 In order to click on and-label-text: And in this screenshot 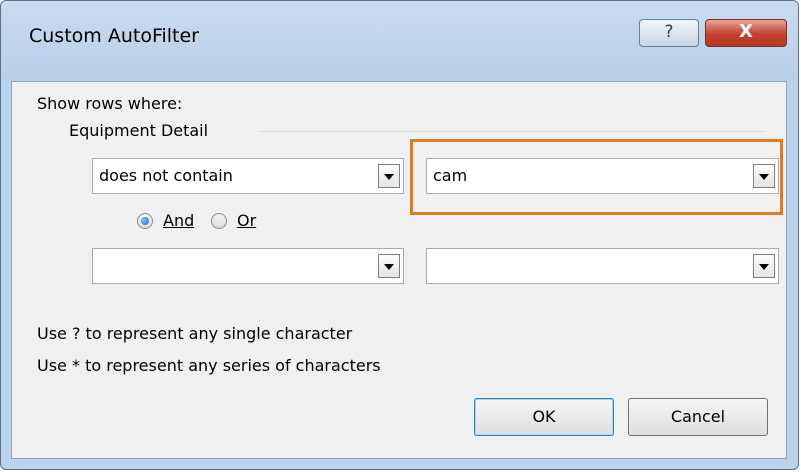, I will do `click(179, 220)`.